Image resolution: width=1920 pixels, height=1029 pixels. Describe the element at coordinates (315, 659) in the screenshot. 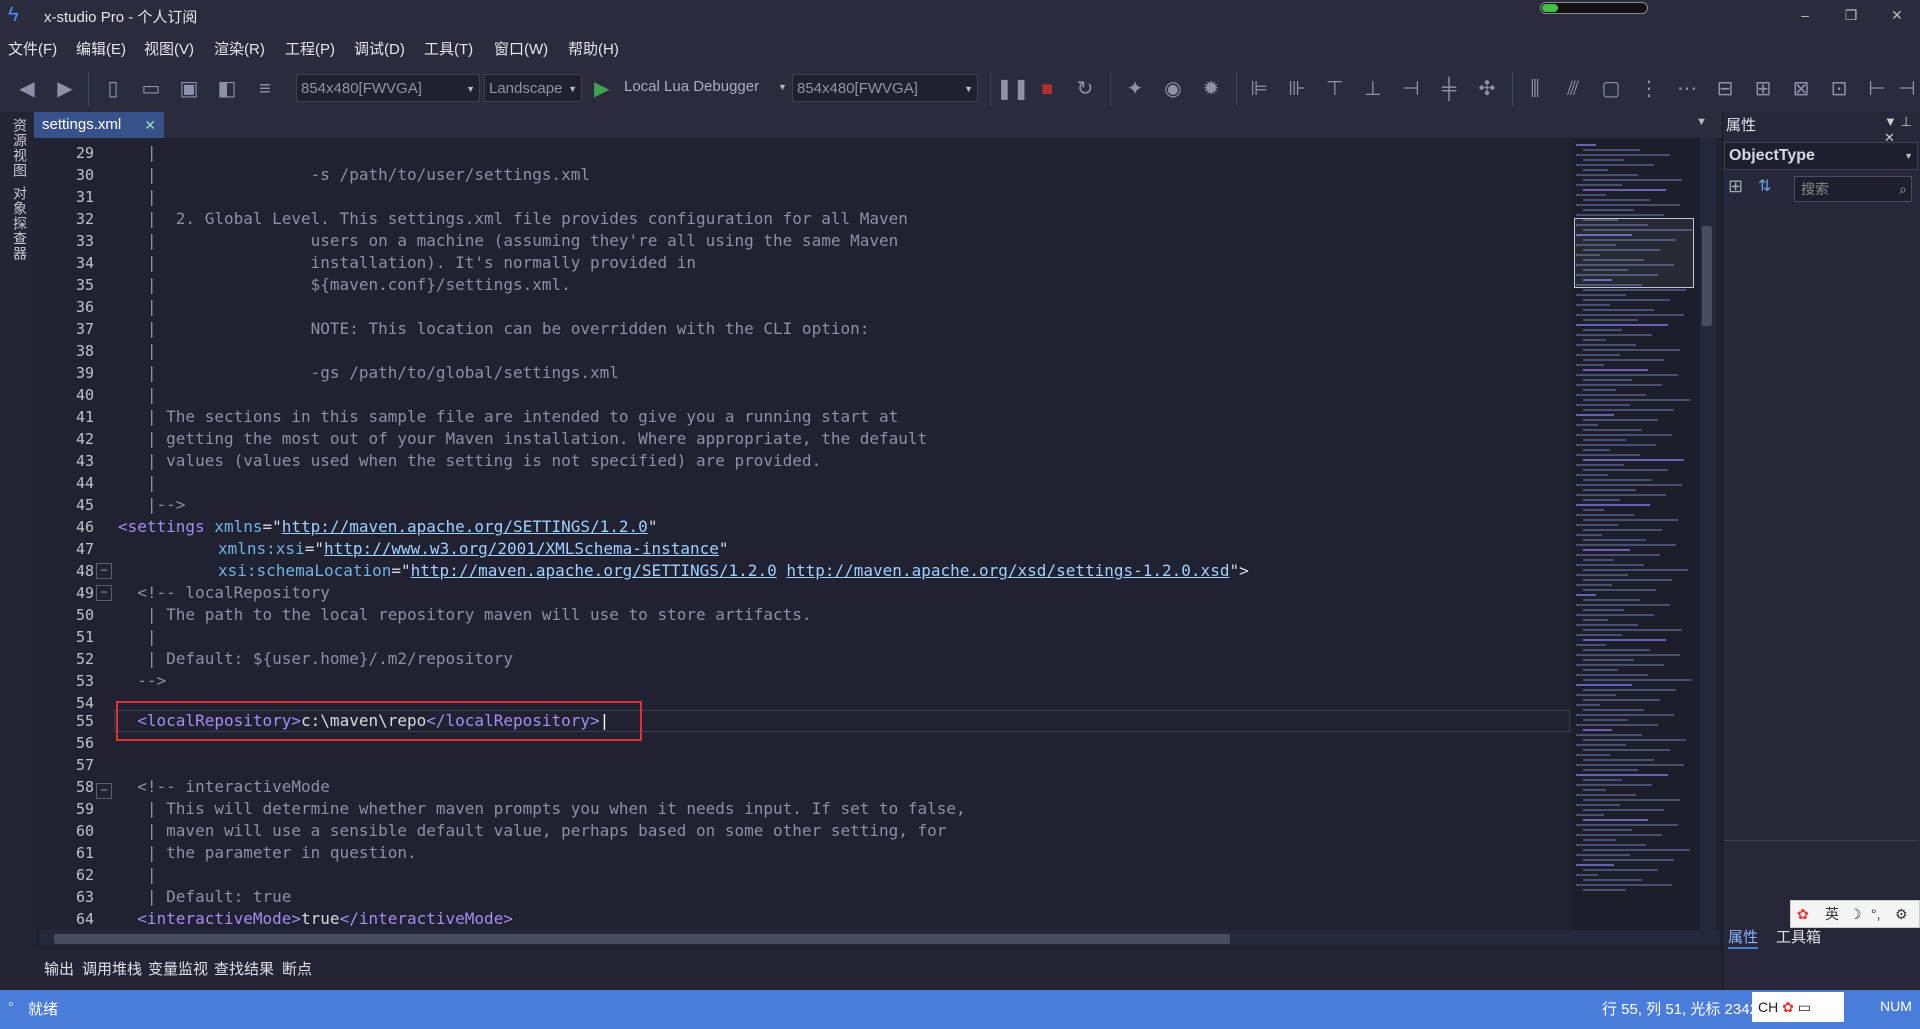

I see `code-line-52: | Default: ${user.home}/.m2/repository` at that location.